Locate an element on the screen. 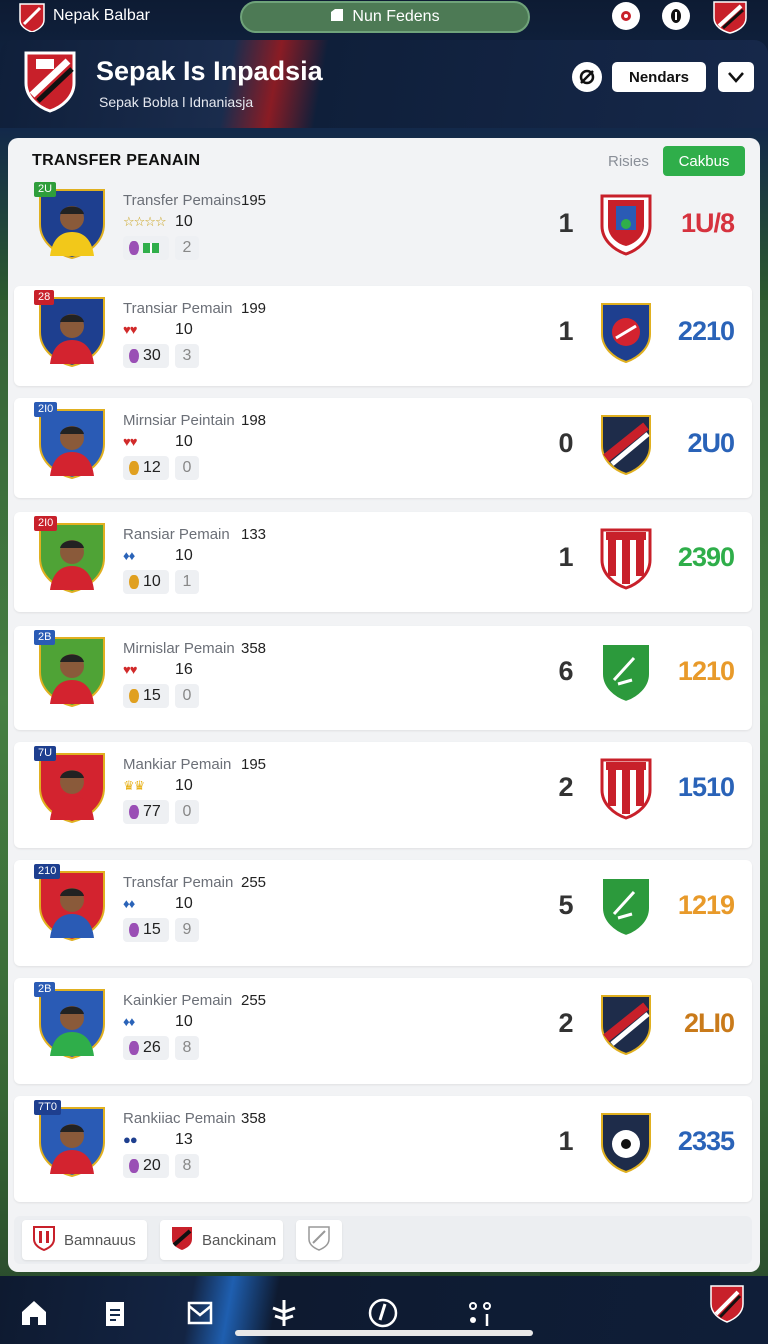 The width and height of the screenshot is (768, 1344). player-value: 13 is located at coordinates (184, 1139).